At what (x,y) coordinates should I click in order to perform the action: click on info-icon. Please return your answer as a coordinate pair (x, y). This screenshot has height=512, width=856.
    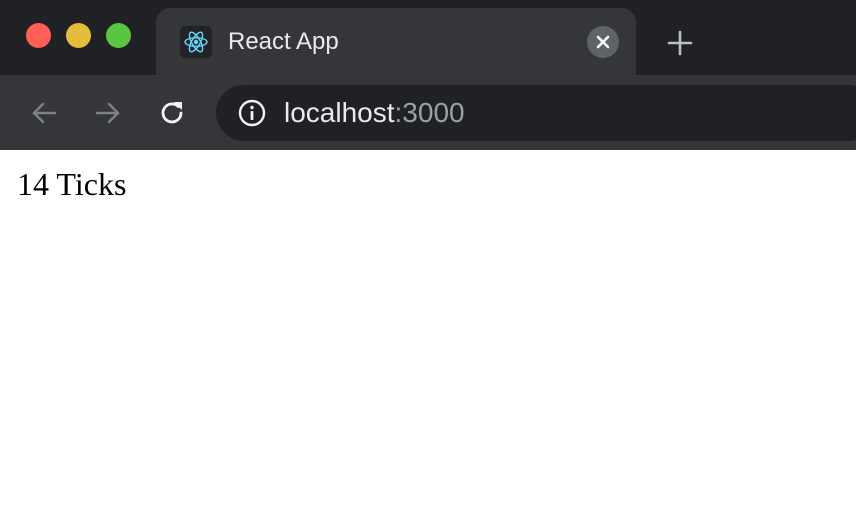
    Looking at the image, I should click on (252, 113).